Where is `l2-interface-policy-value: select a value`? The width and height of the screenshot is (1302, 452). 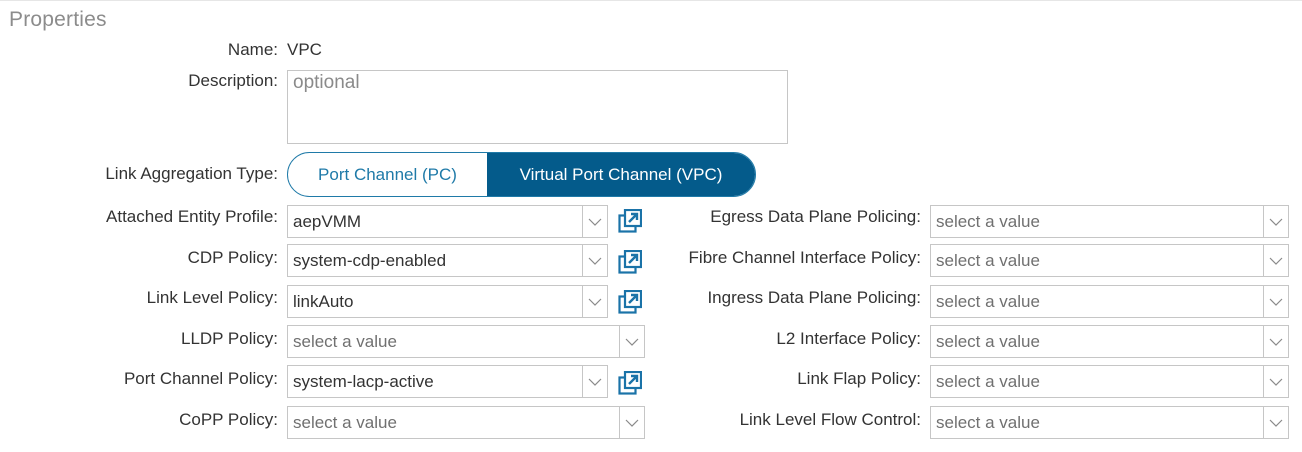
l2-interface-policy-value: select a value is located at coordinates (988, 341).